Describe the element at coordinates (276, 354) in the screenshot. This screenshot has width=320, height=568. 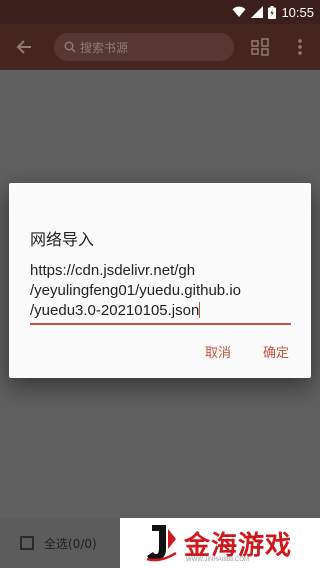
I see `ok-button: 确定` at that location.